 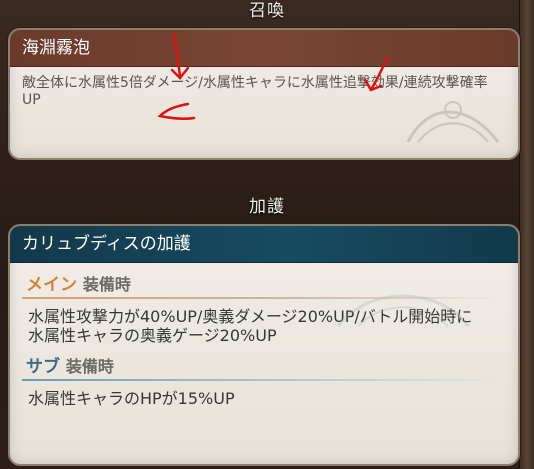 What do you see at coordinates (267, 207) in the screenshot?
I see `aura-section-title: 加護` at bounding box center [267, 207].